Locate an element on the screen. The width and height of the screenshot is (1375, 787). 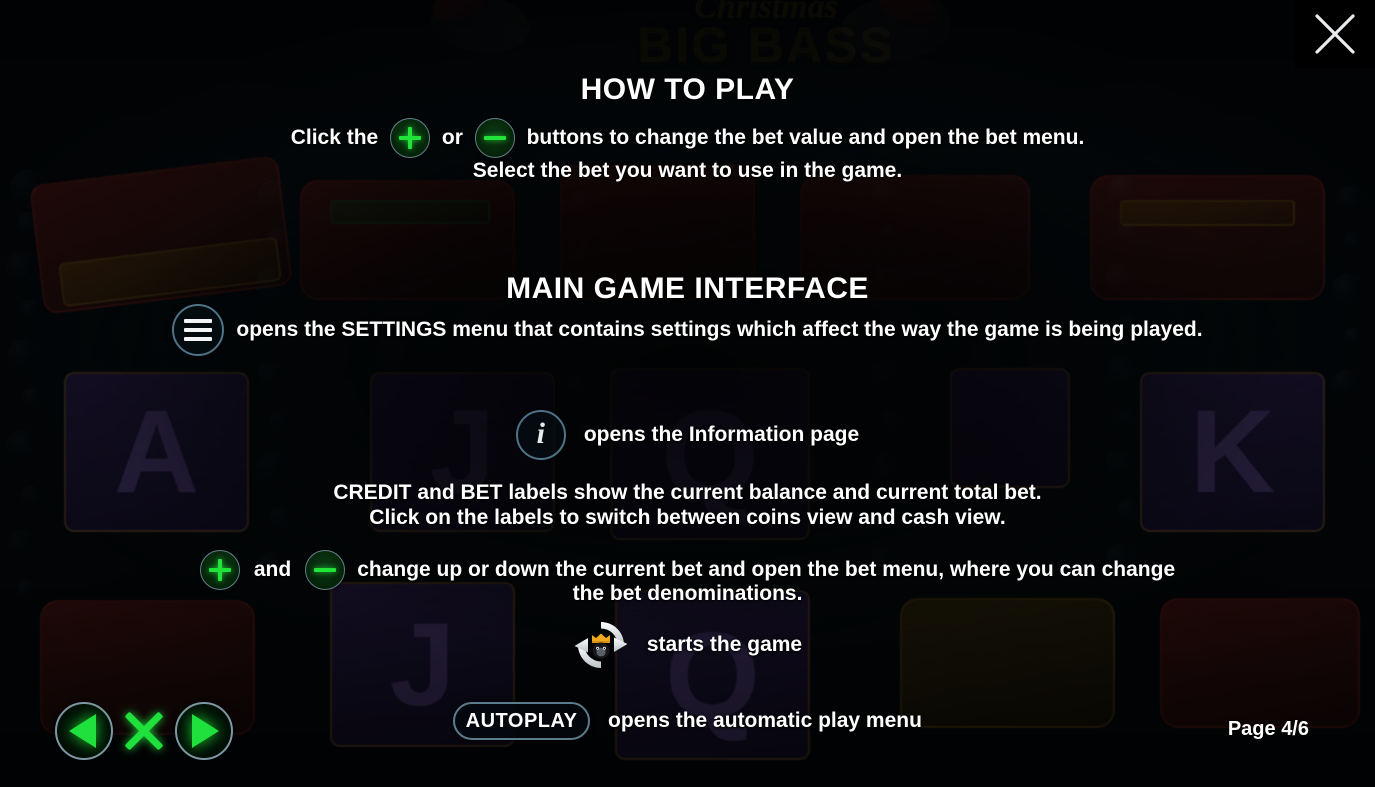
info-icon: i is located at coordinates (540, 435).